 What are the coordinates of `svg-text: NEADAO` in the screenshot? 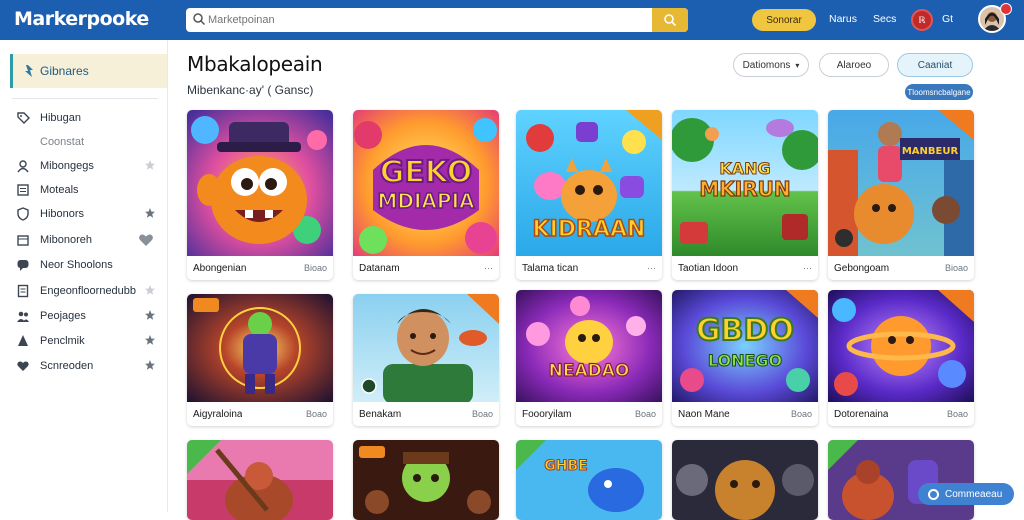 It's located at (589, 371).